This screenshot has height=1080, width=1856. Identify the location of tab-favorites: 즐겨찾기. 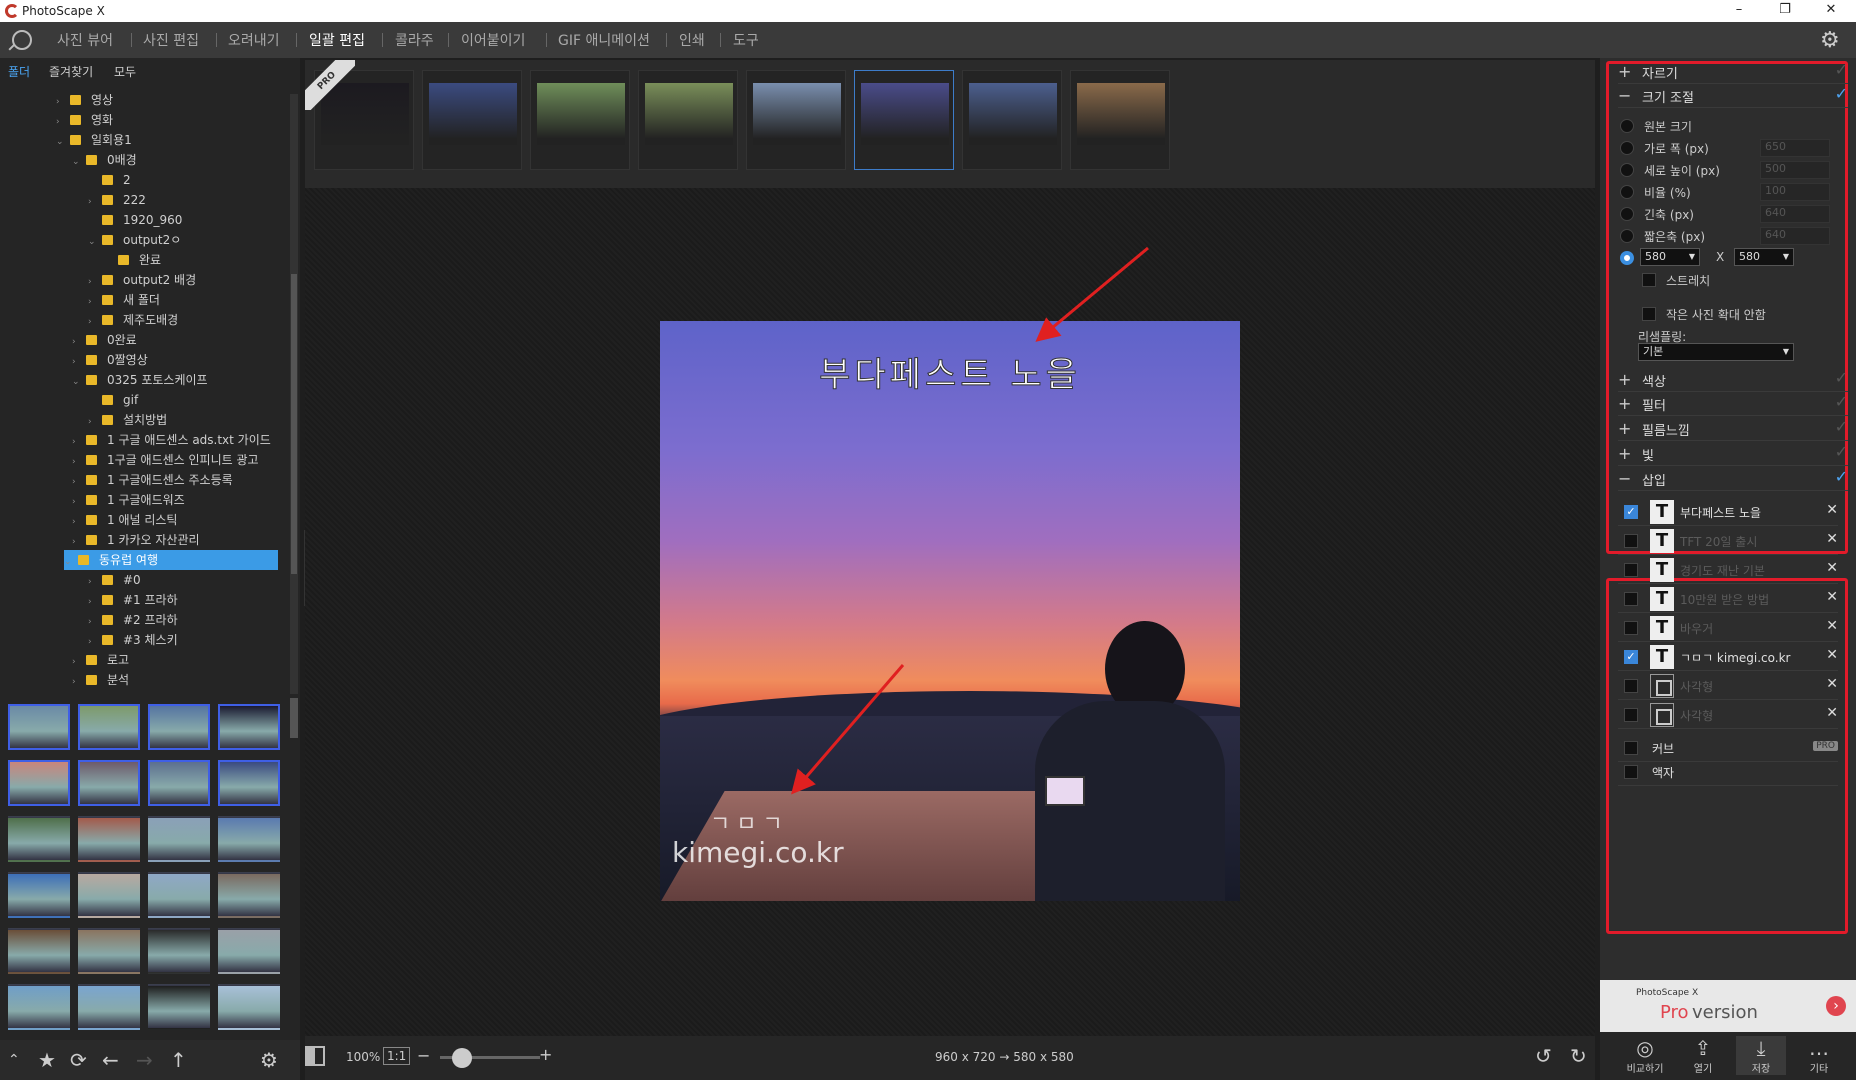
(71, 71).